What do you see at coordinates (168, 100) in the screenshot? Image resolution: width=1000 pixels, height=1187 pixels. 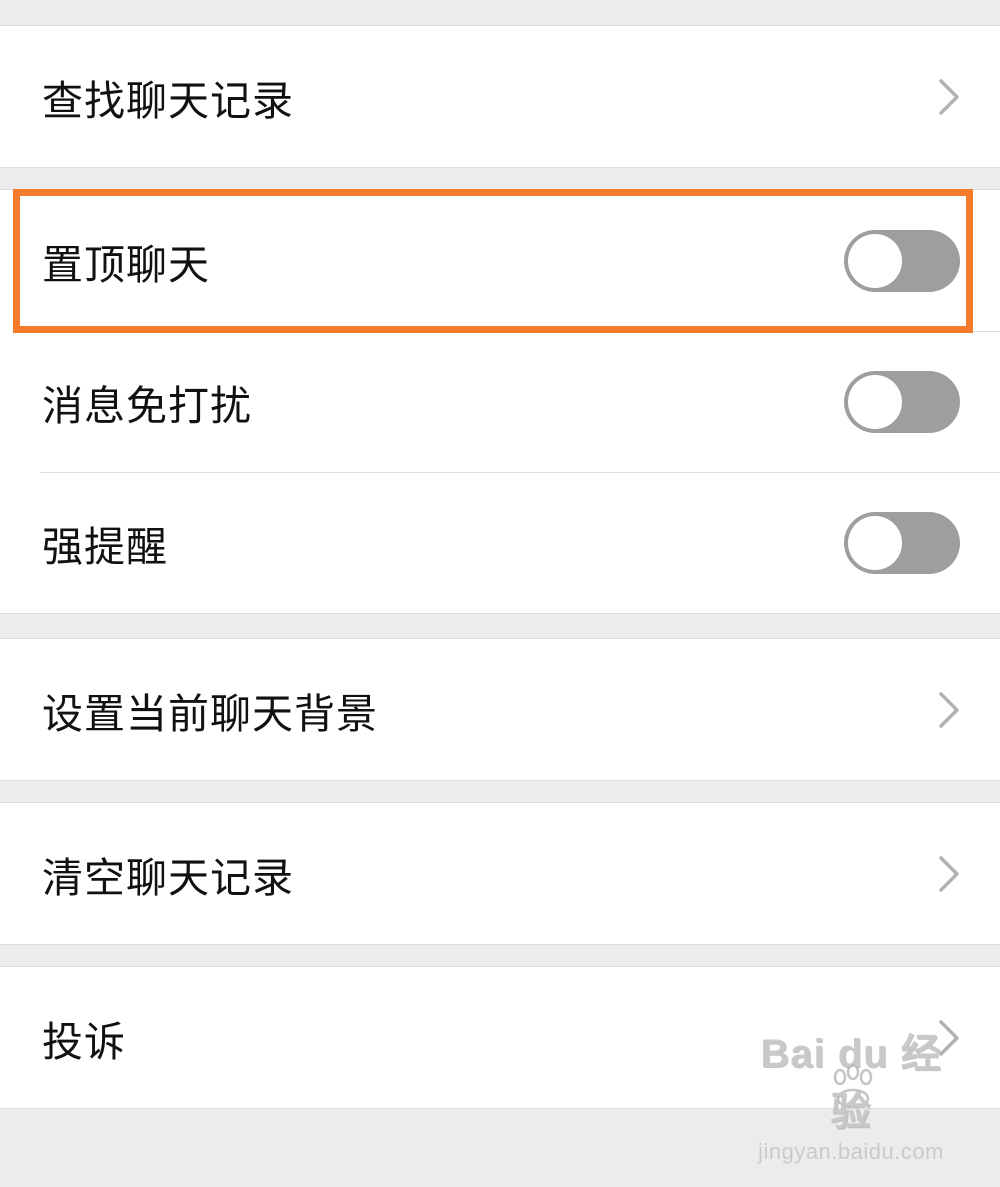 I see `search-chat-history-label: 查找聊天记录` at bounding box center [168, 100].